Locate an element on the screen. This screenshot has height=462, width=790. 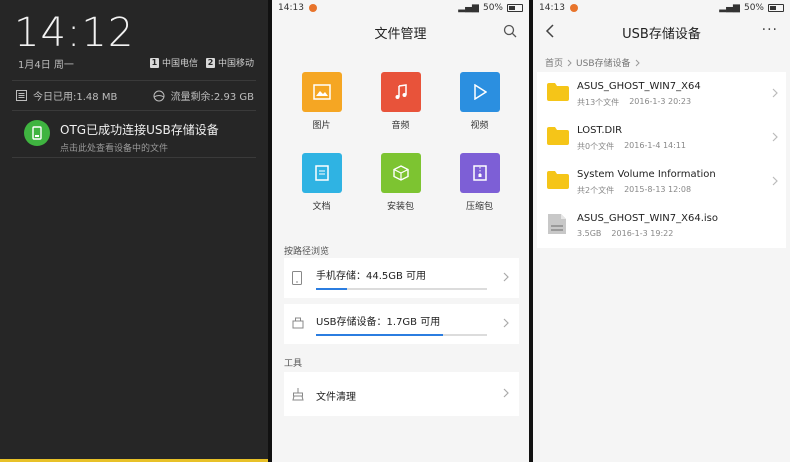
list-item: ASUS_GHOST_WIN7_X64 共13个文件 2016-1-3 20:23 is located at coordinates (661, 94).